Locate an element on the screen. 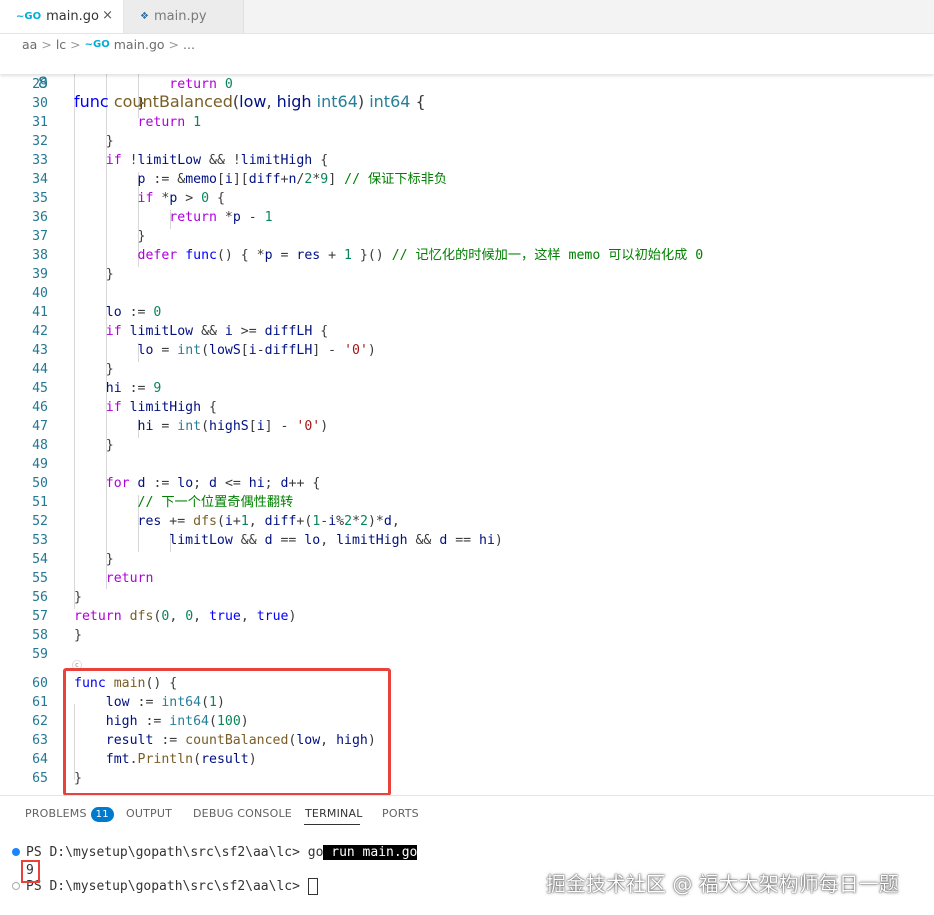 This screenshot has height=915, width=934. line-text: if limitHigh { is located at coordinates (161, 407).